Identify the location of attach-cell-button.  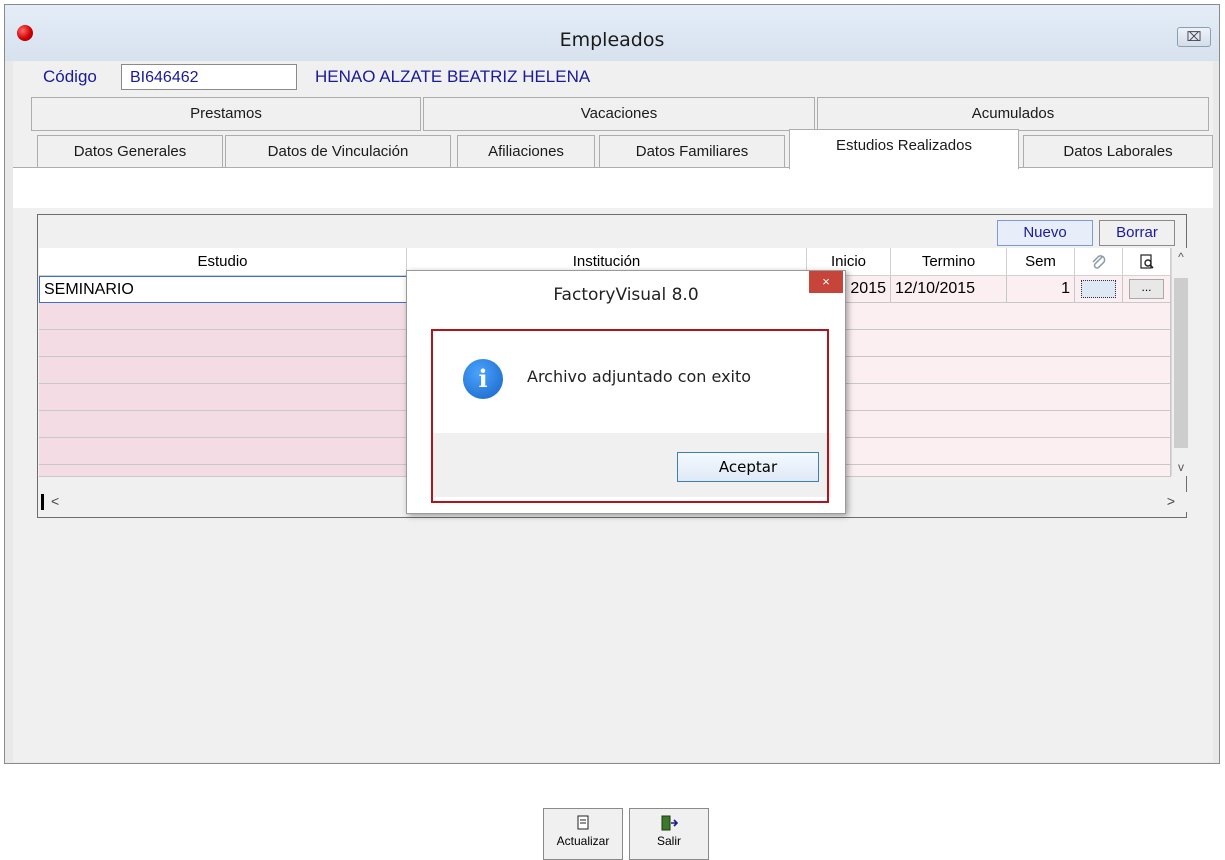
(1098, 289).